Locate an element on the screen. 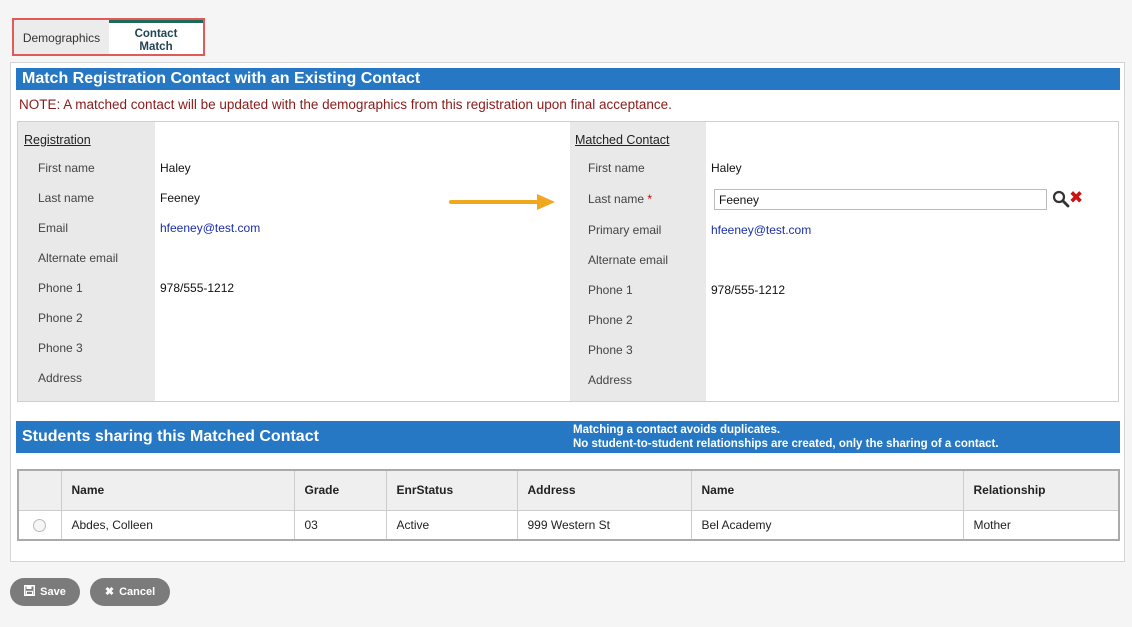 The height and width of the screenshot is (627, 1132). matched-label-phone2: Phone 2 is located at coordinates (610, 320).